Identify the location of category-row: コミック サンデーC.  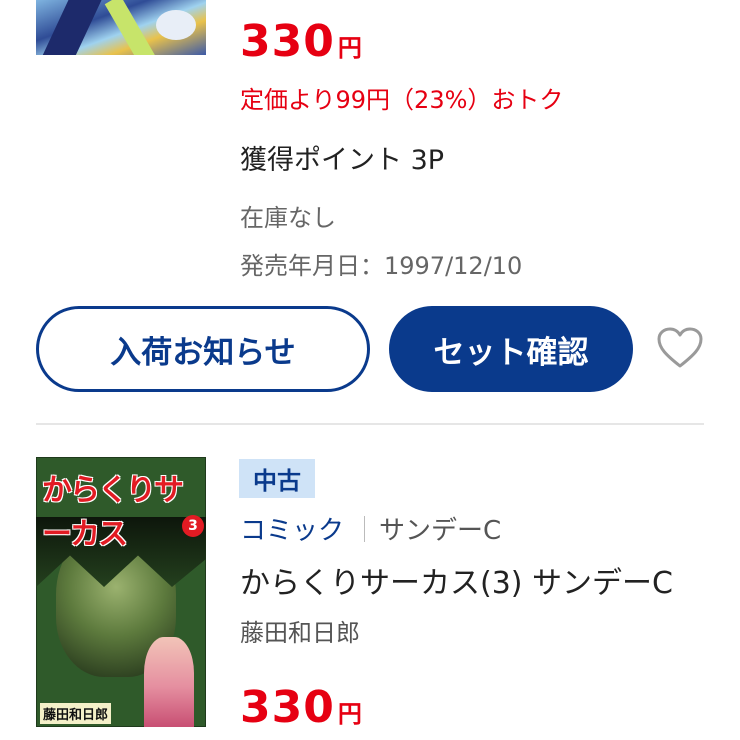
(370, 528).